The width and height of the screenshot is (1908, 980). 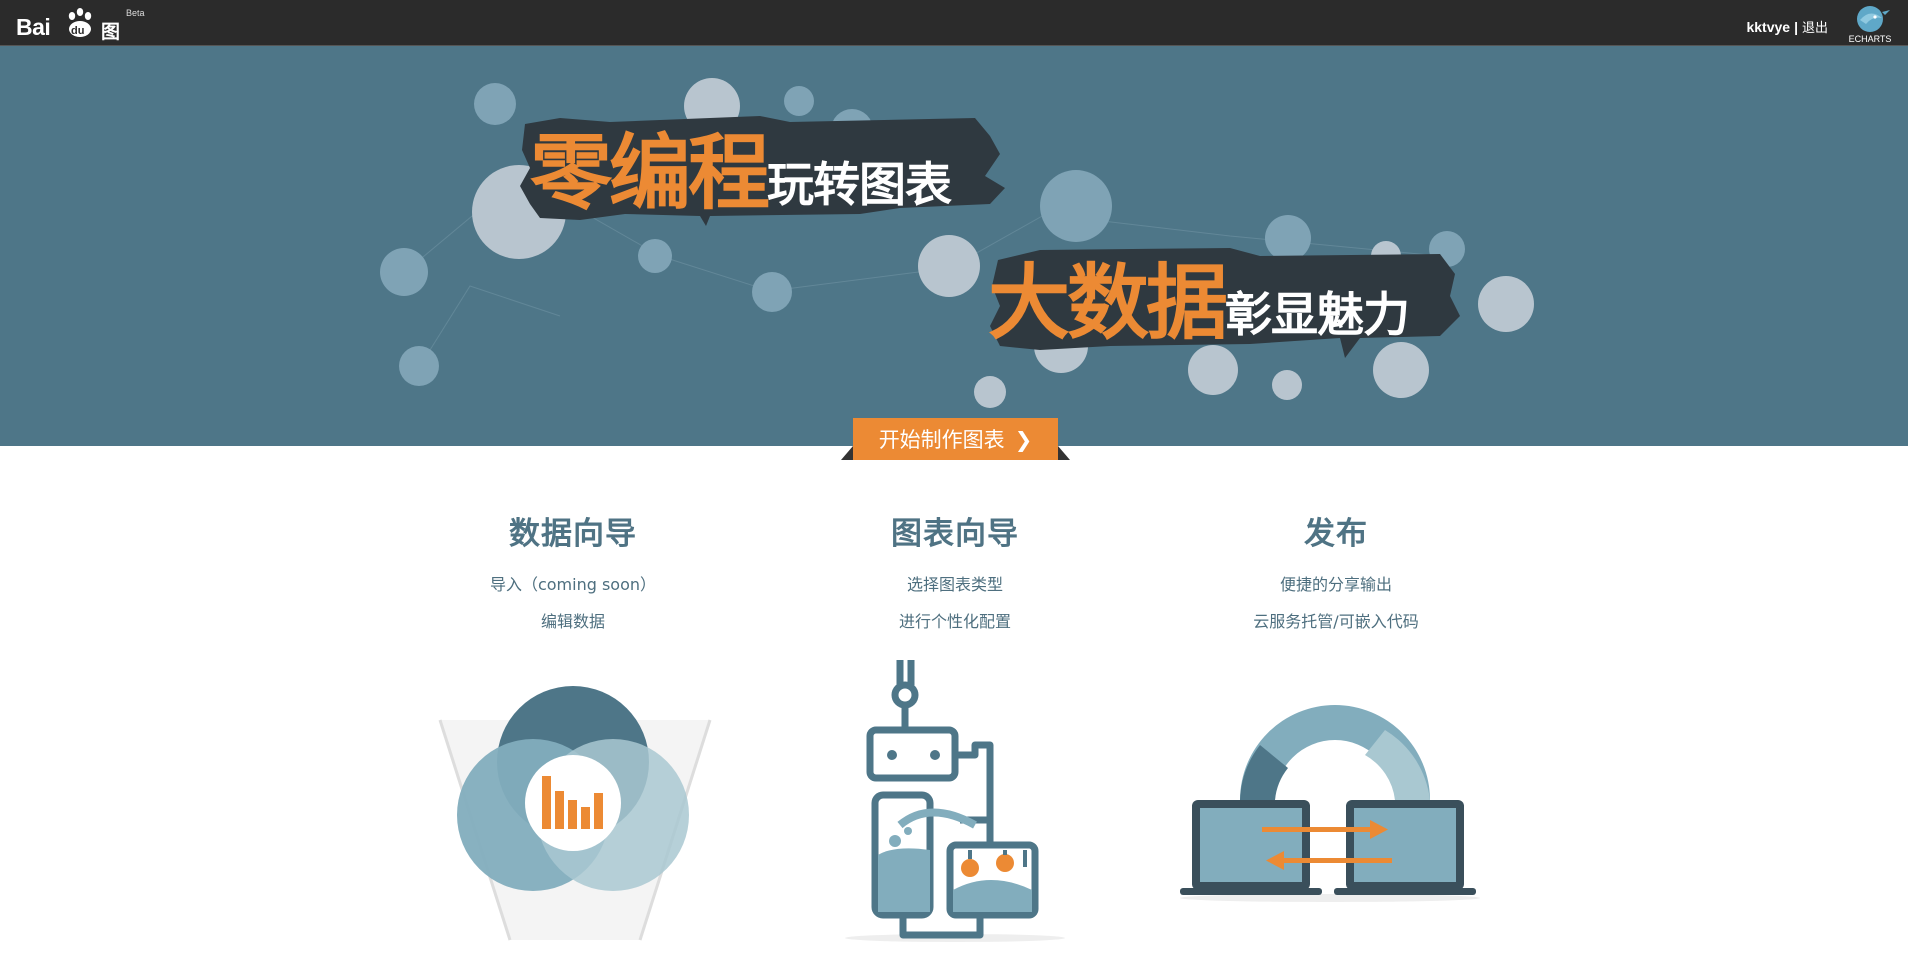 I want to click on echarts-label: ECHARTS, so click(x=1870, y=39).